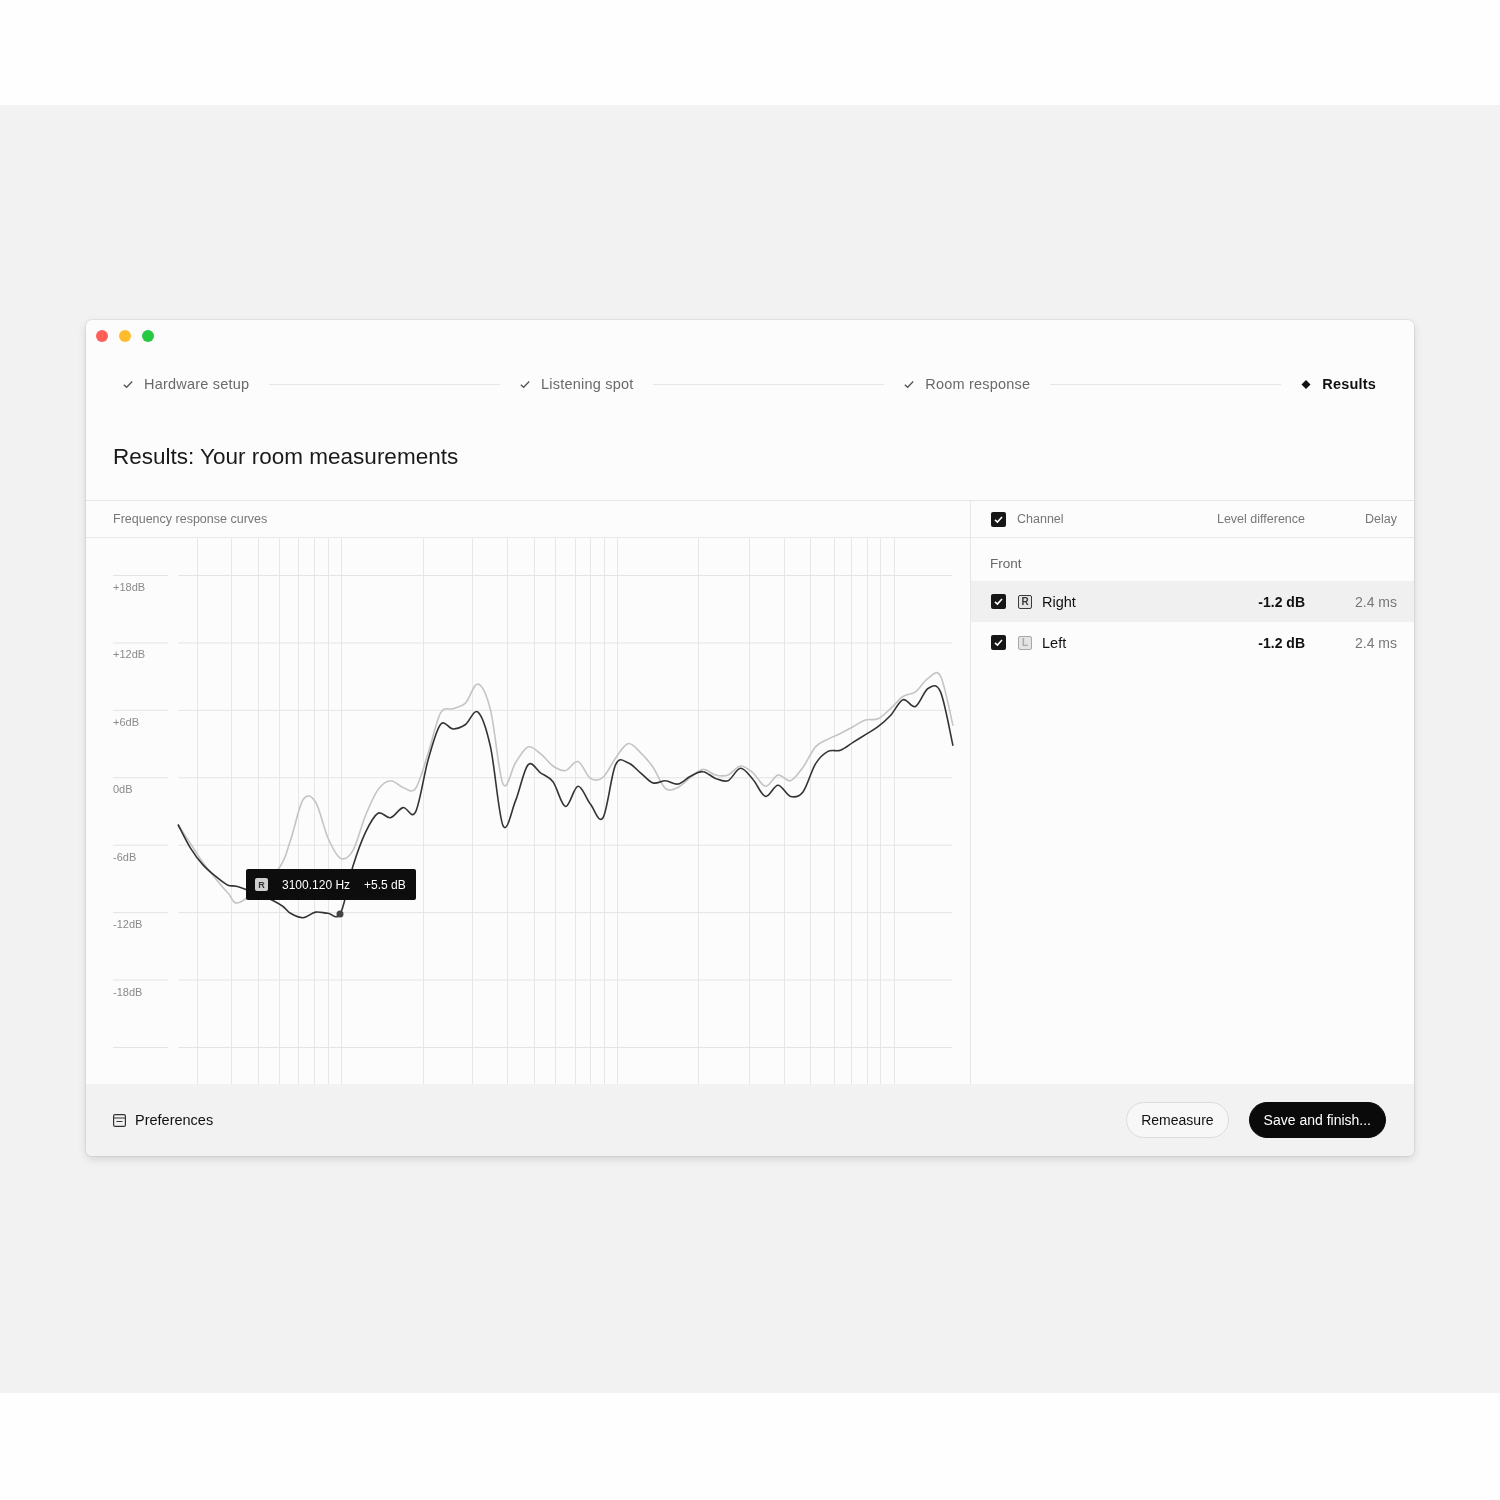 The width and height of the screenshot is (1500, 1500). I want to click on channel-badge: L, so click(1025, 642).